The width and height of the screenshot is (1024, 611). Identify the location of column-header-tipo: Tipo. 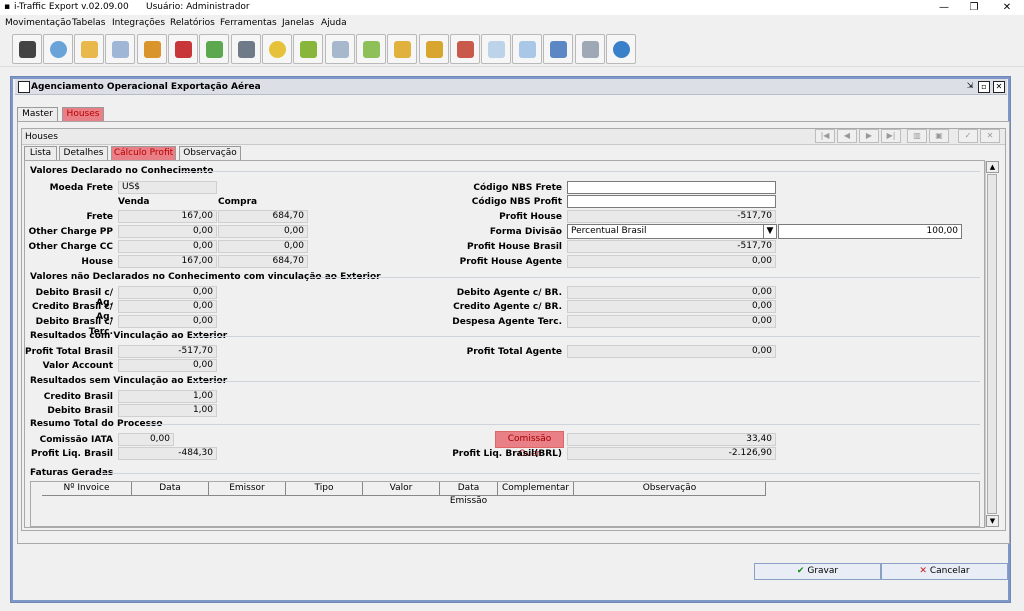
(324, 489).